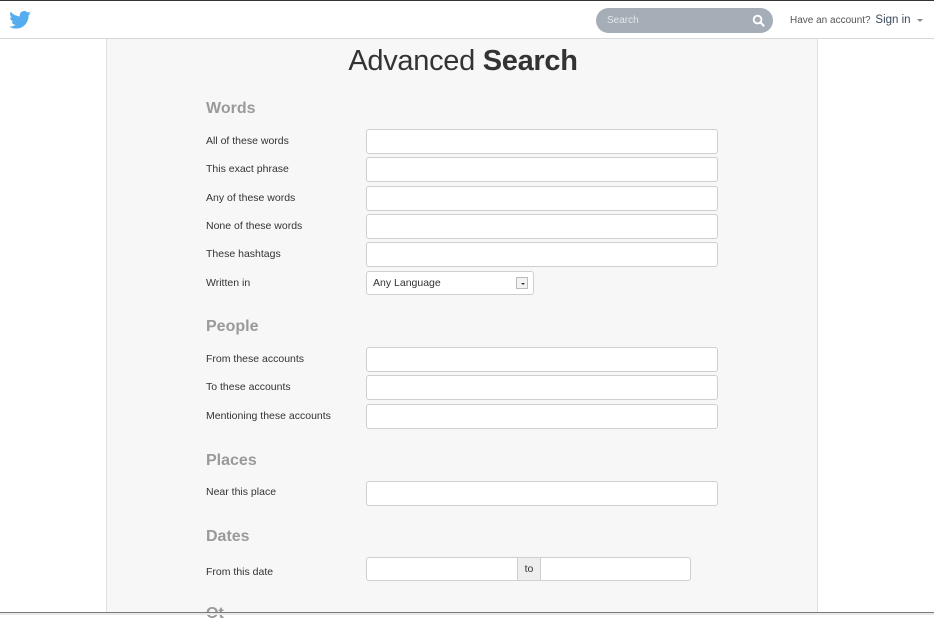 This screenshot has height=623, width=934. What do you see at coordinates (241, 492) in the screenshot?
I see `label-near-place: Near this place` at bounding box center [241, 492].